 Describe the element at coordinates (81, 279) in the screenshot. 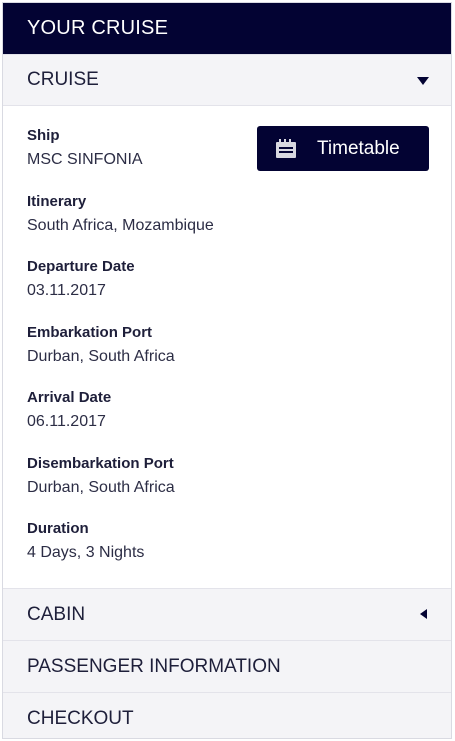

I see `field-departure-date: Departure Date 03.11.2017` at that location.